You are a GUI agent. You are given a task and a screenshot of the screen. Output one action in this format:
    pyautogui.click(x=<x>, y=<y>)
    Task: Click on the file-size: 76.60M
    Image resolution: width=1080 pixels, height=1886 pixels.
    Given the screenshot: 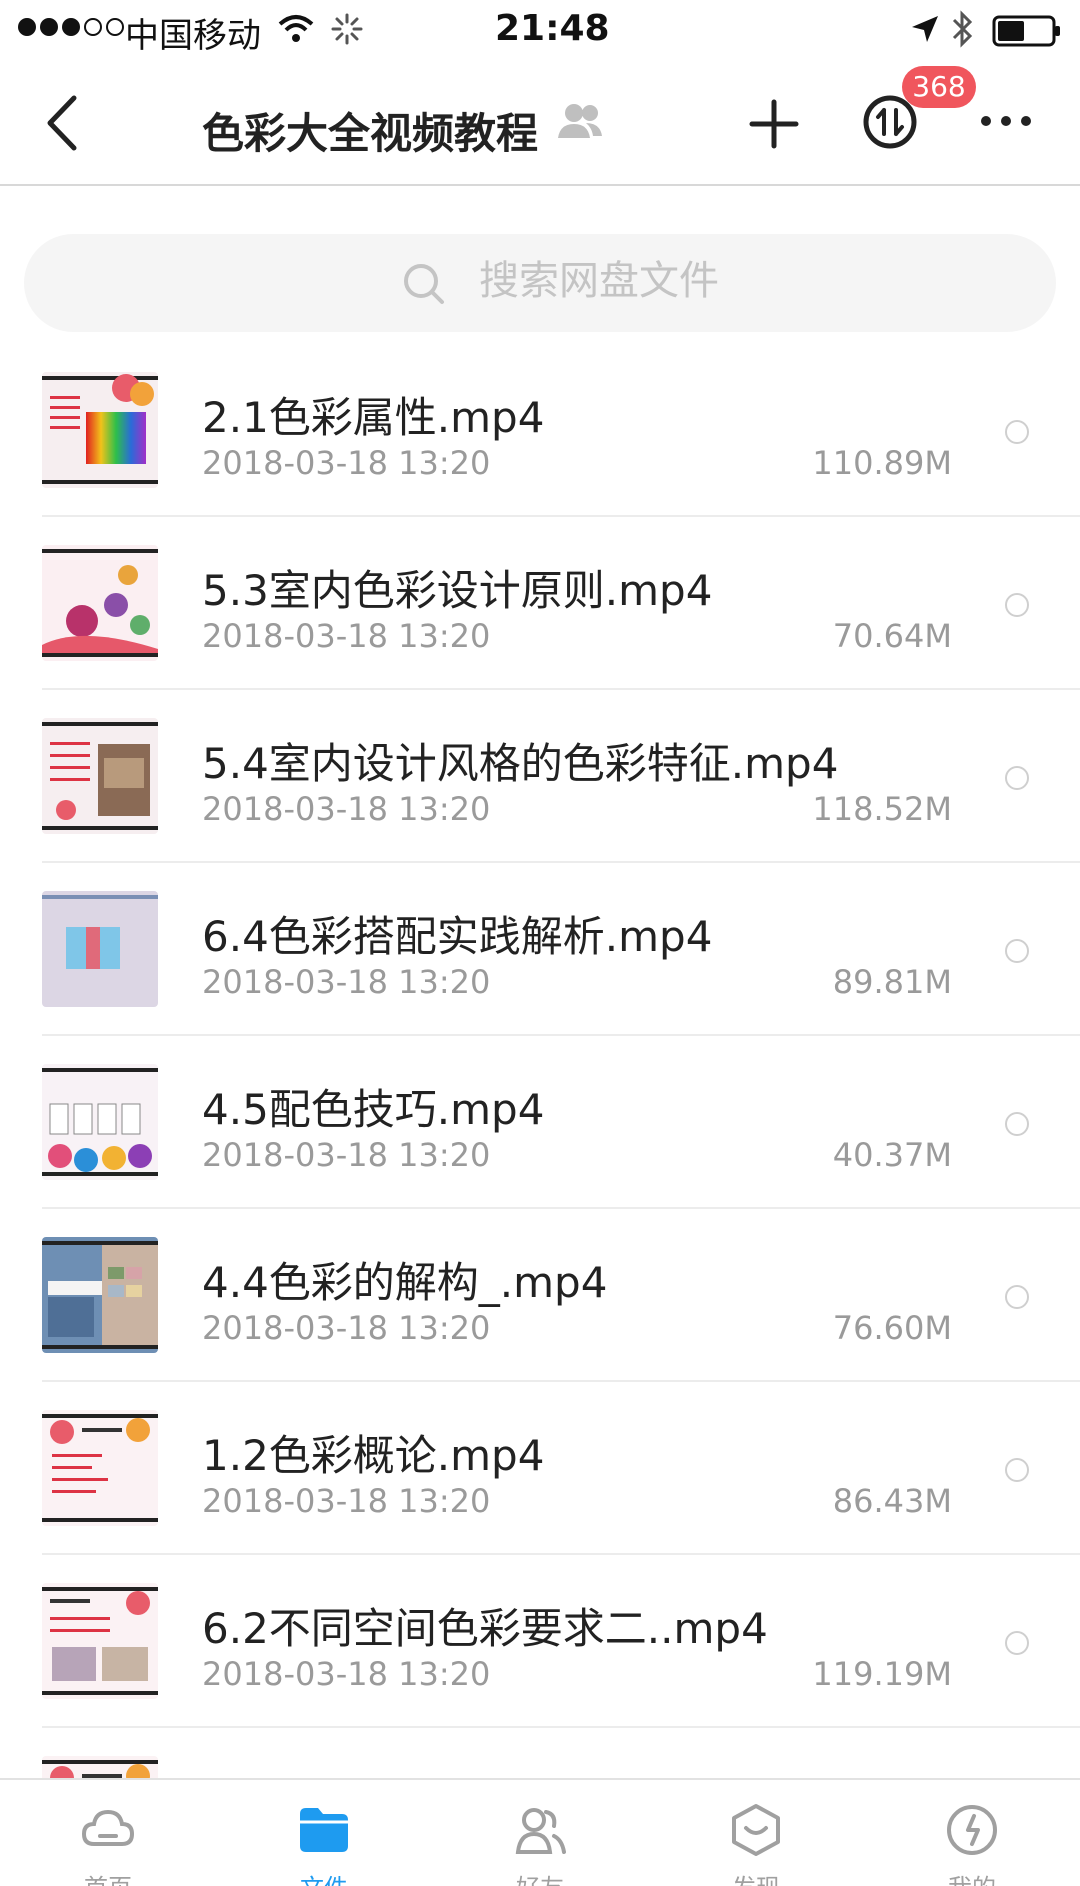 What is the action you would take?
    pyautogui.click(x=892, y=1328)
    